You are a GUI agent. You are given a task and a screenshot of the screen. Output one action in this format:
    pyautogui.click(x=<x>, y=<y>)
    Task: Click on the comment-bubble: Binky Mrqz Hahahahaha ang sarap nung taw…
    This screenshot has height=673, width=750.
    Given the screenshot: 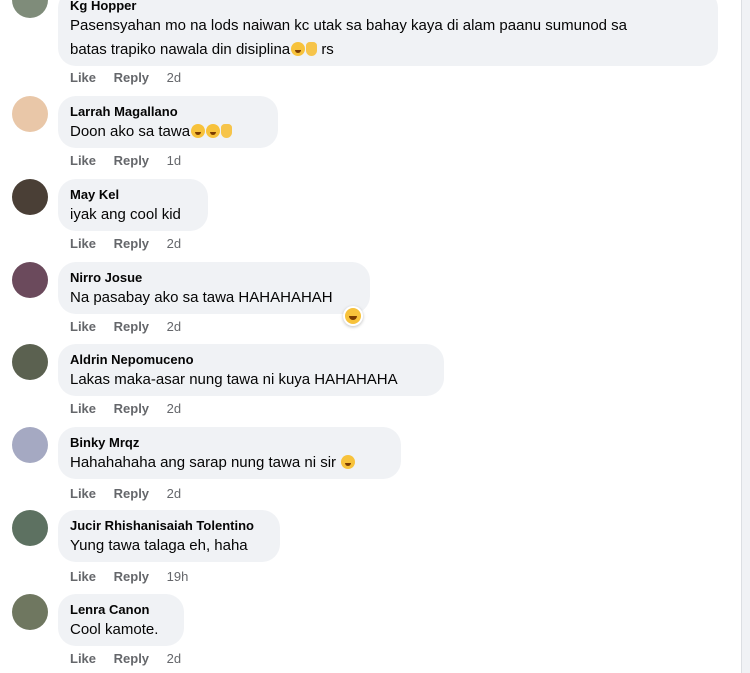 What is the action you would take?
    pyautogui.click(x=229, y=453)
    